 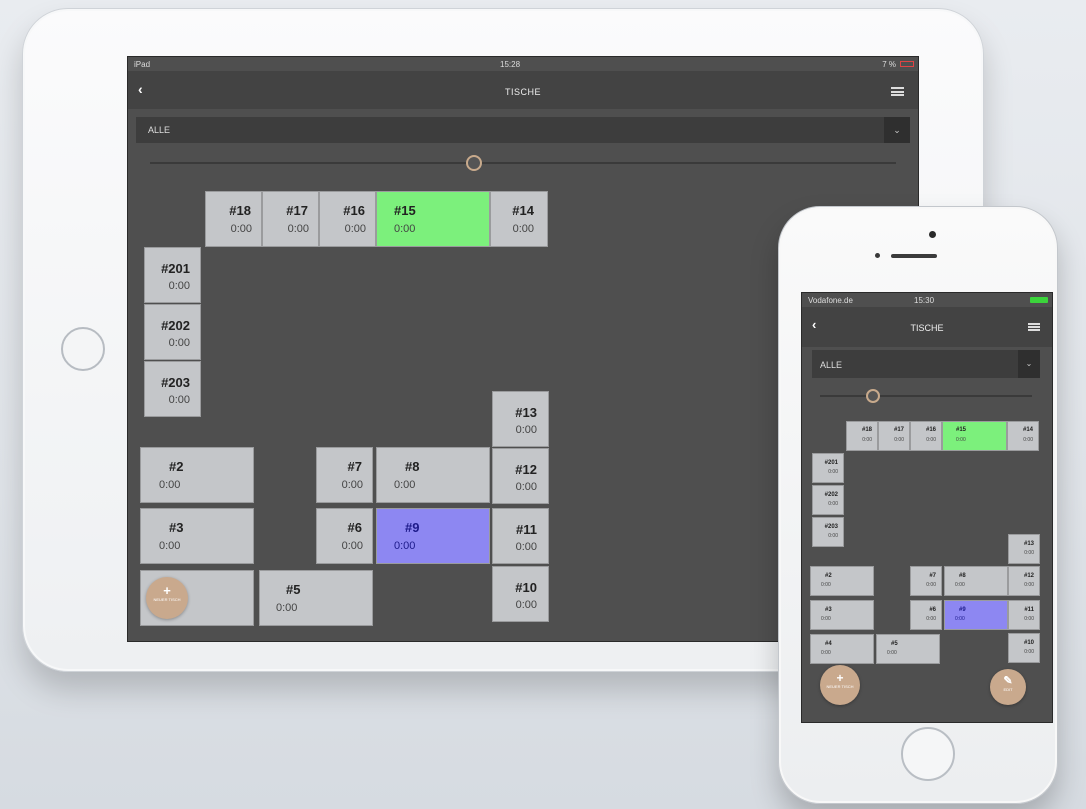 I want to click on table-number: #201, so click(x=175, y=268).